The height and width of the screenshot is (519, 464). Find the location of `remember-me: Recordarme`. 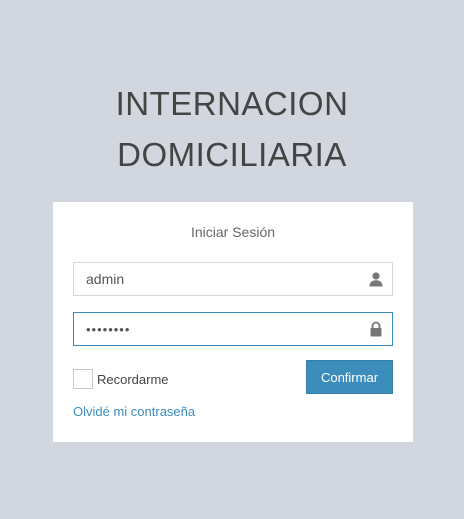

remember-me: Recordarme is located at coordinates (121, 379).